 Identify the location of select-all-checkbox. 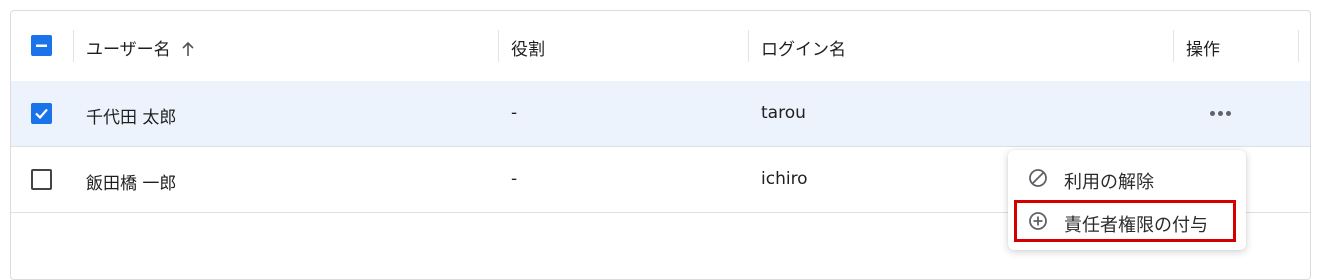
(41, 45).